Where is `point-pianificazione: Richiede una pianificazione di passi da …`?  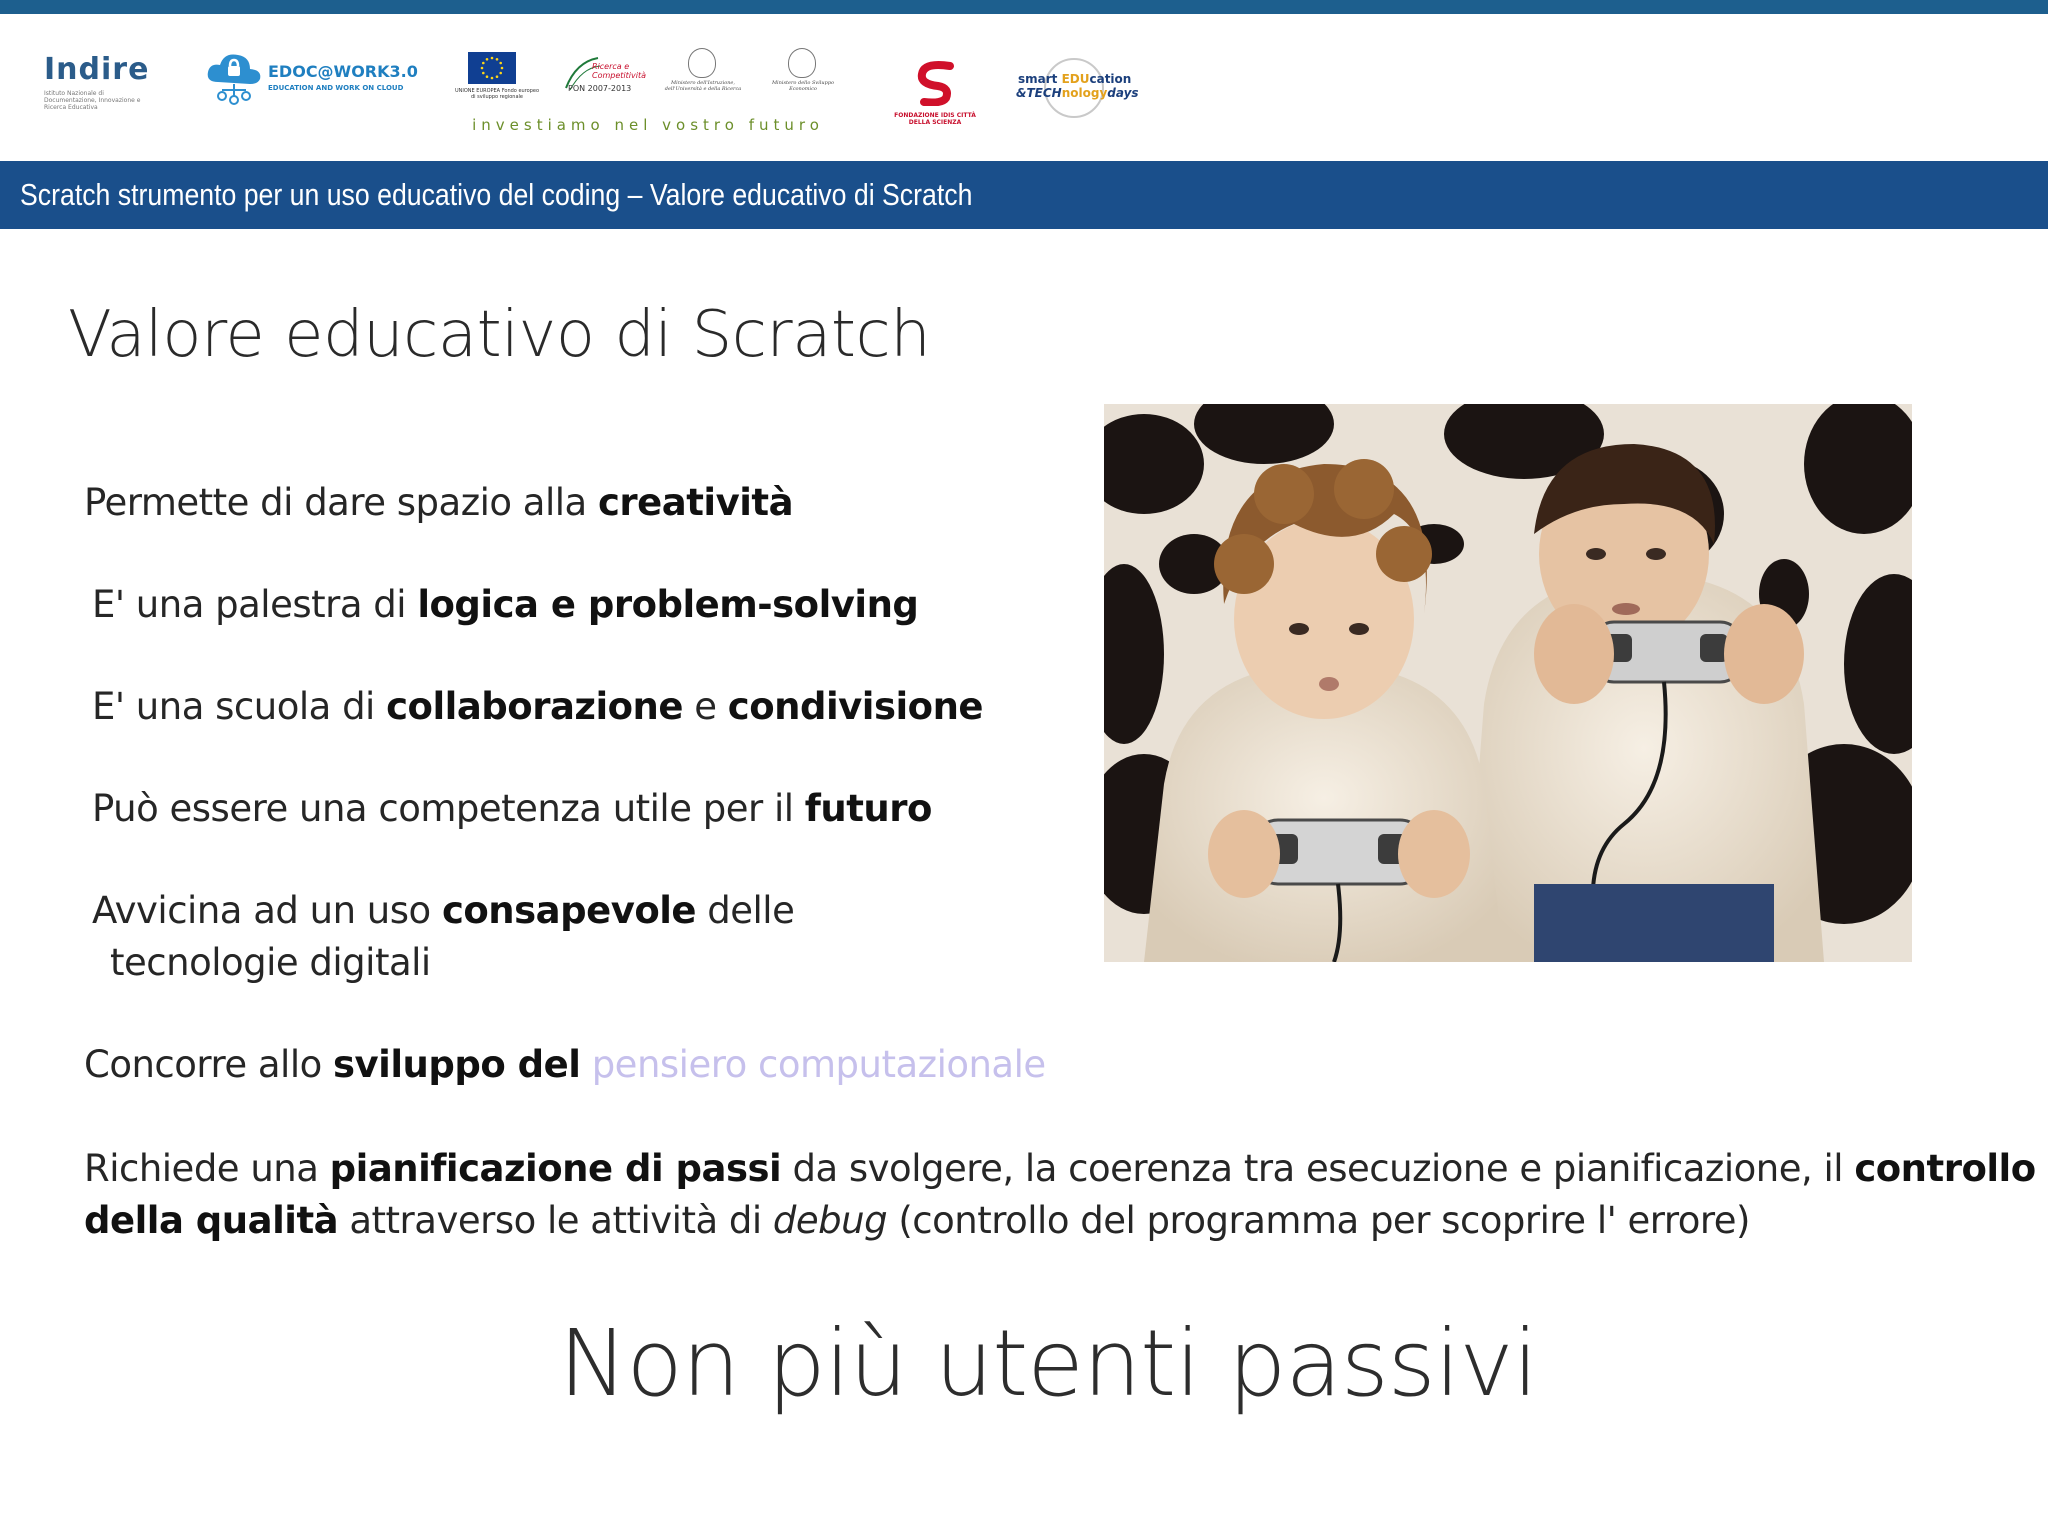
point-pianificazione: Richiede una pianificazione di passi da … is located at coordinates (1060, 1168).